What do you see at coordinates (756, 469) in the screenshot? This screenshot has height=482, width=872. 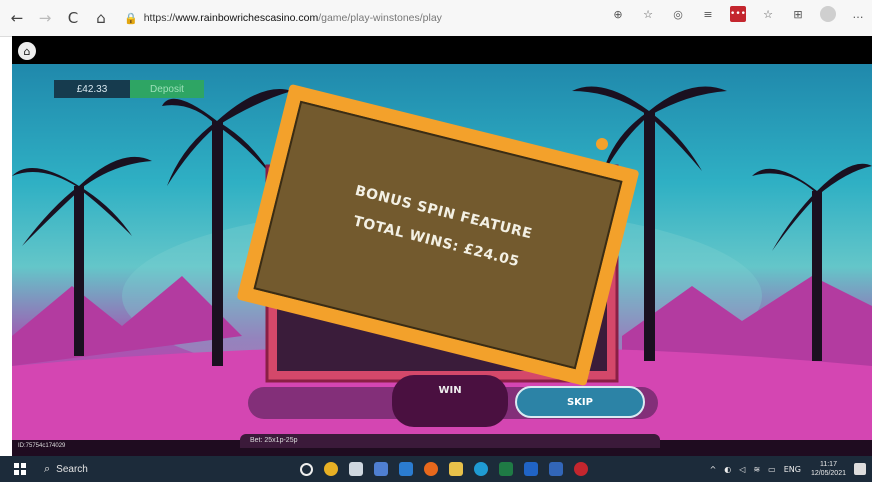 I see `wifi-icon: ≋` at bounding box center [756, 469].